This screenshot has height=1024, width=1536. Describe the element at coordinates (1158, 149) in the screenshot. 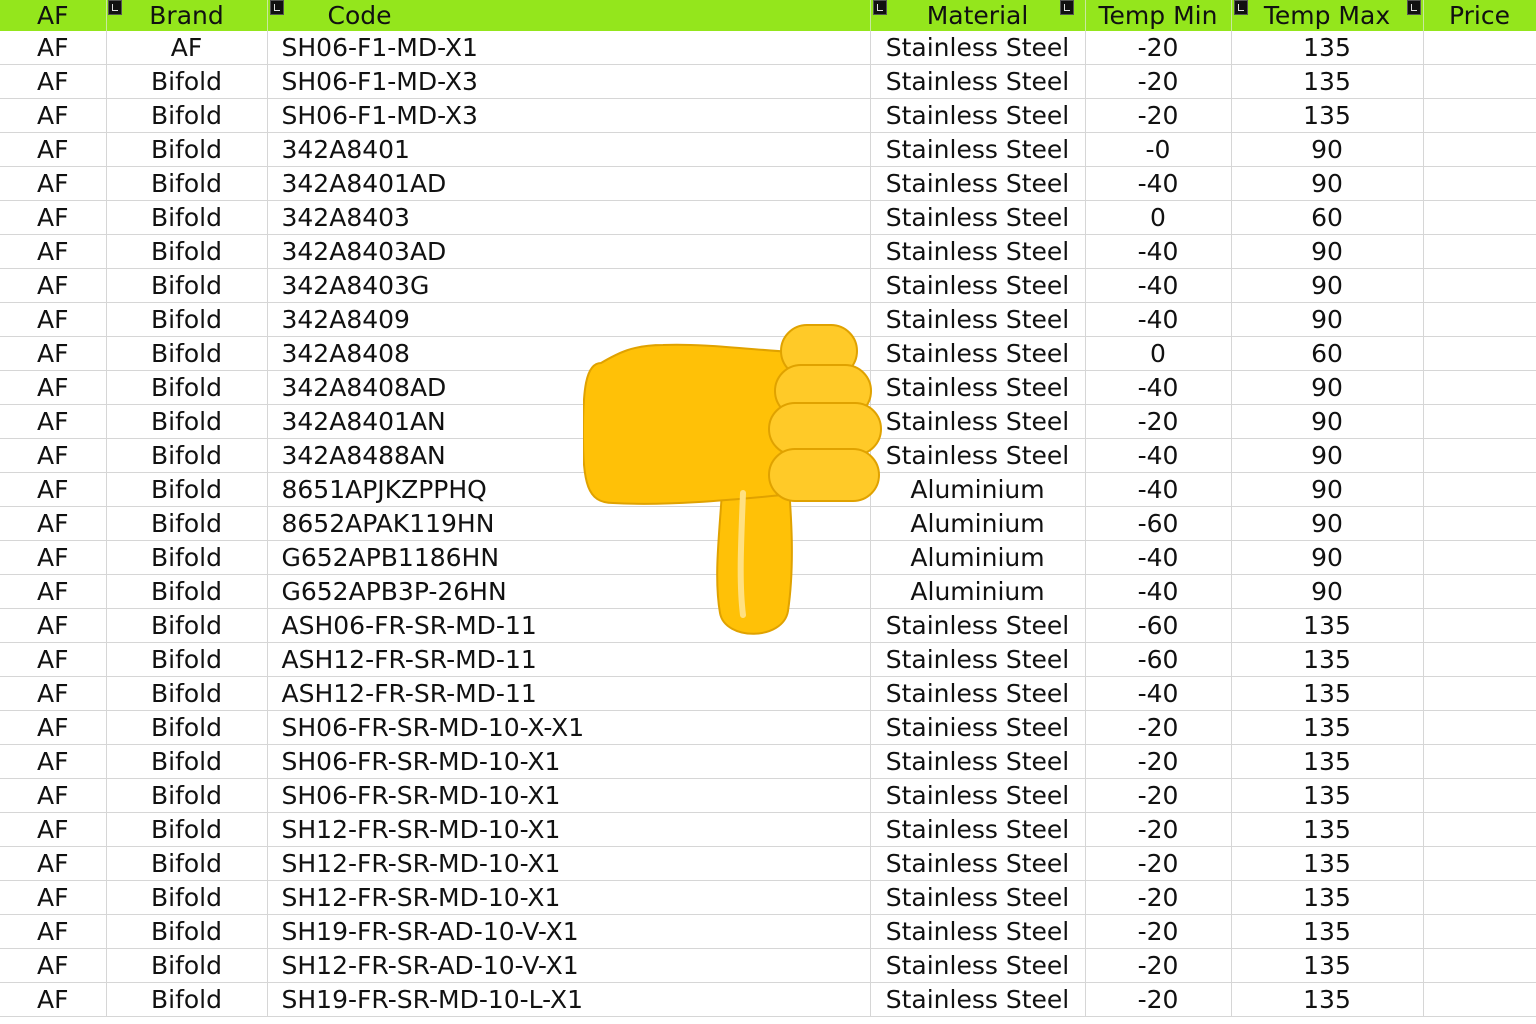

I see `cell-temp-min: -0` at that location.